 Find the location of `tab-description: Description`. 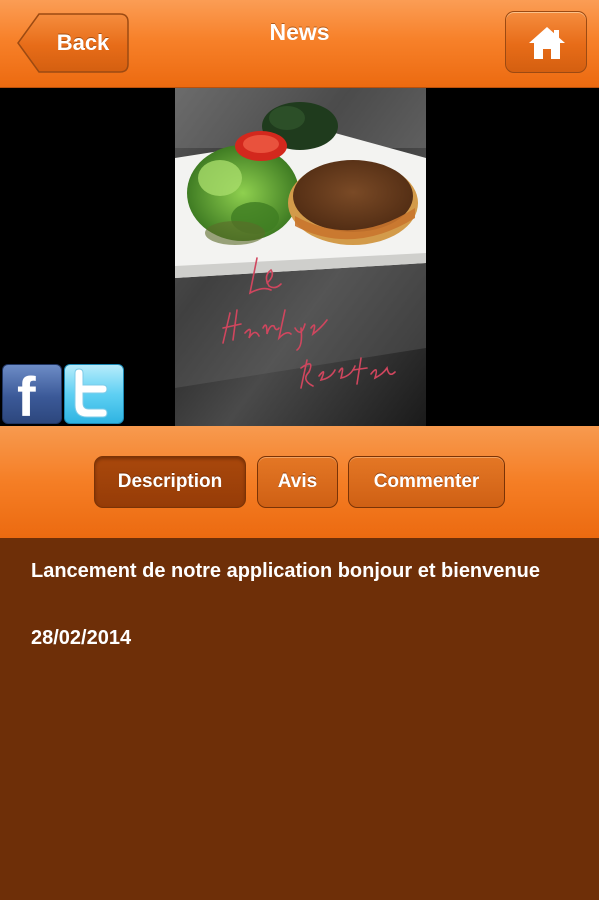

tab-description: Description is located at coordinates (170, 482).